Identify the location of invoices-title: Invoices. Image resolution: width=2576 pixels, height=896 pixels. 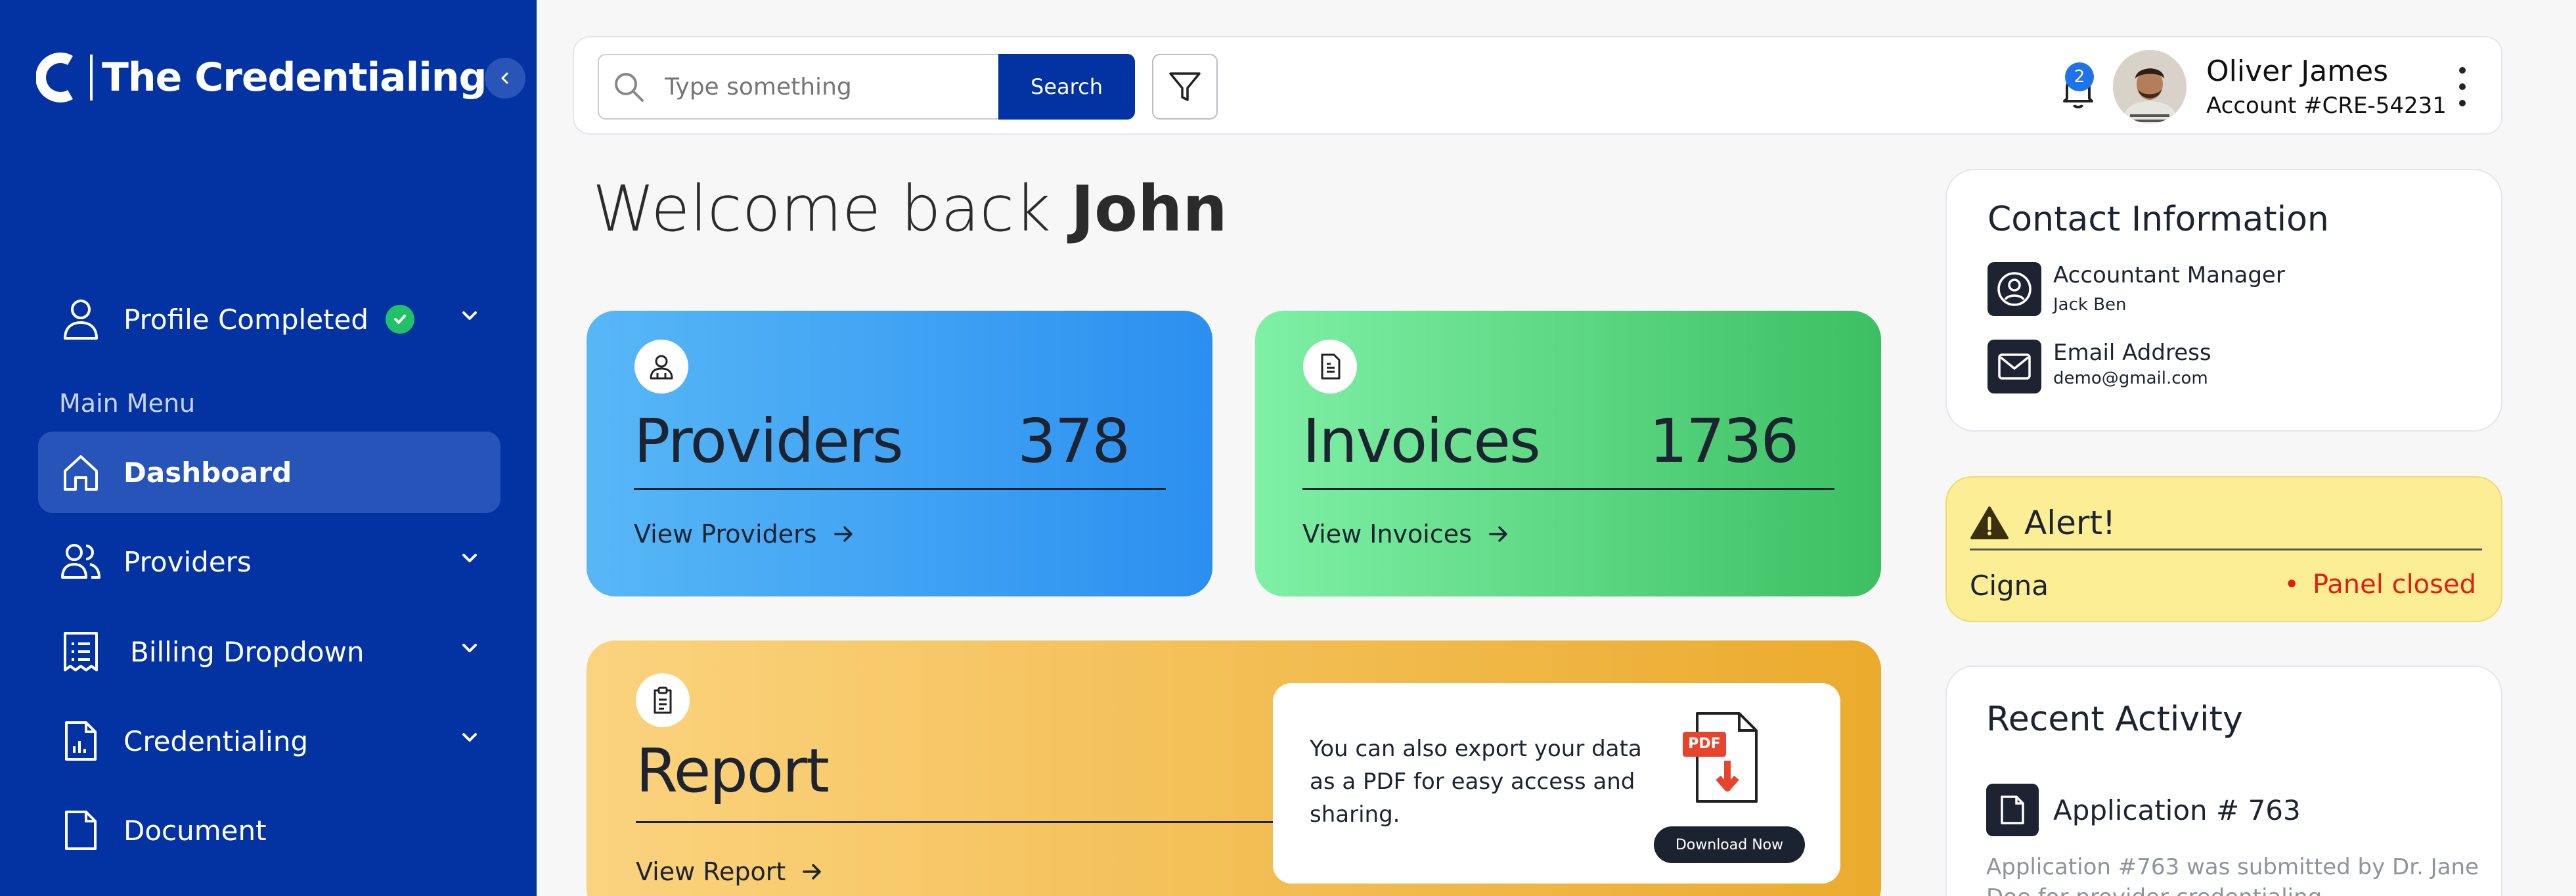
(1422, 441).